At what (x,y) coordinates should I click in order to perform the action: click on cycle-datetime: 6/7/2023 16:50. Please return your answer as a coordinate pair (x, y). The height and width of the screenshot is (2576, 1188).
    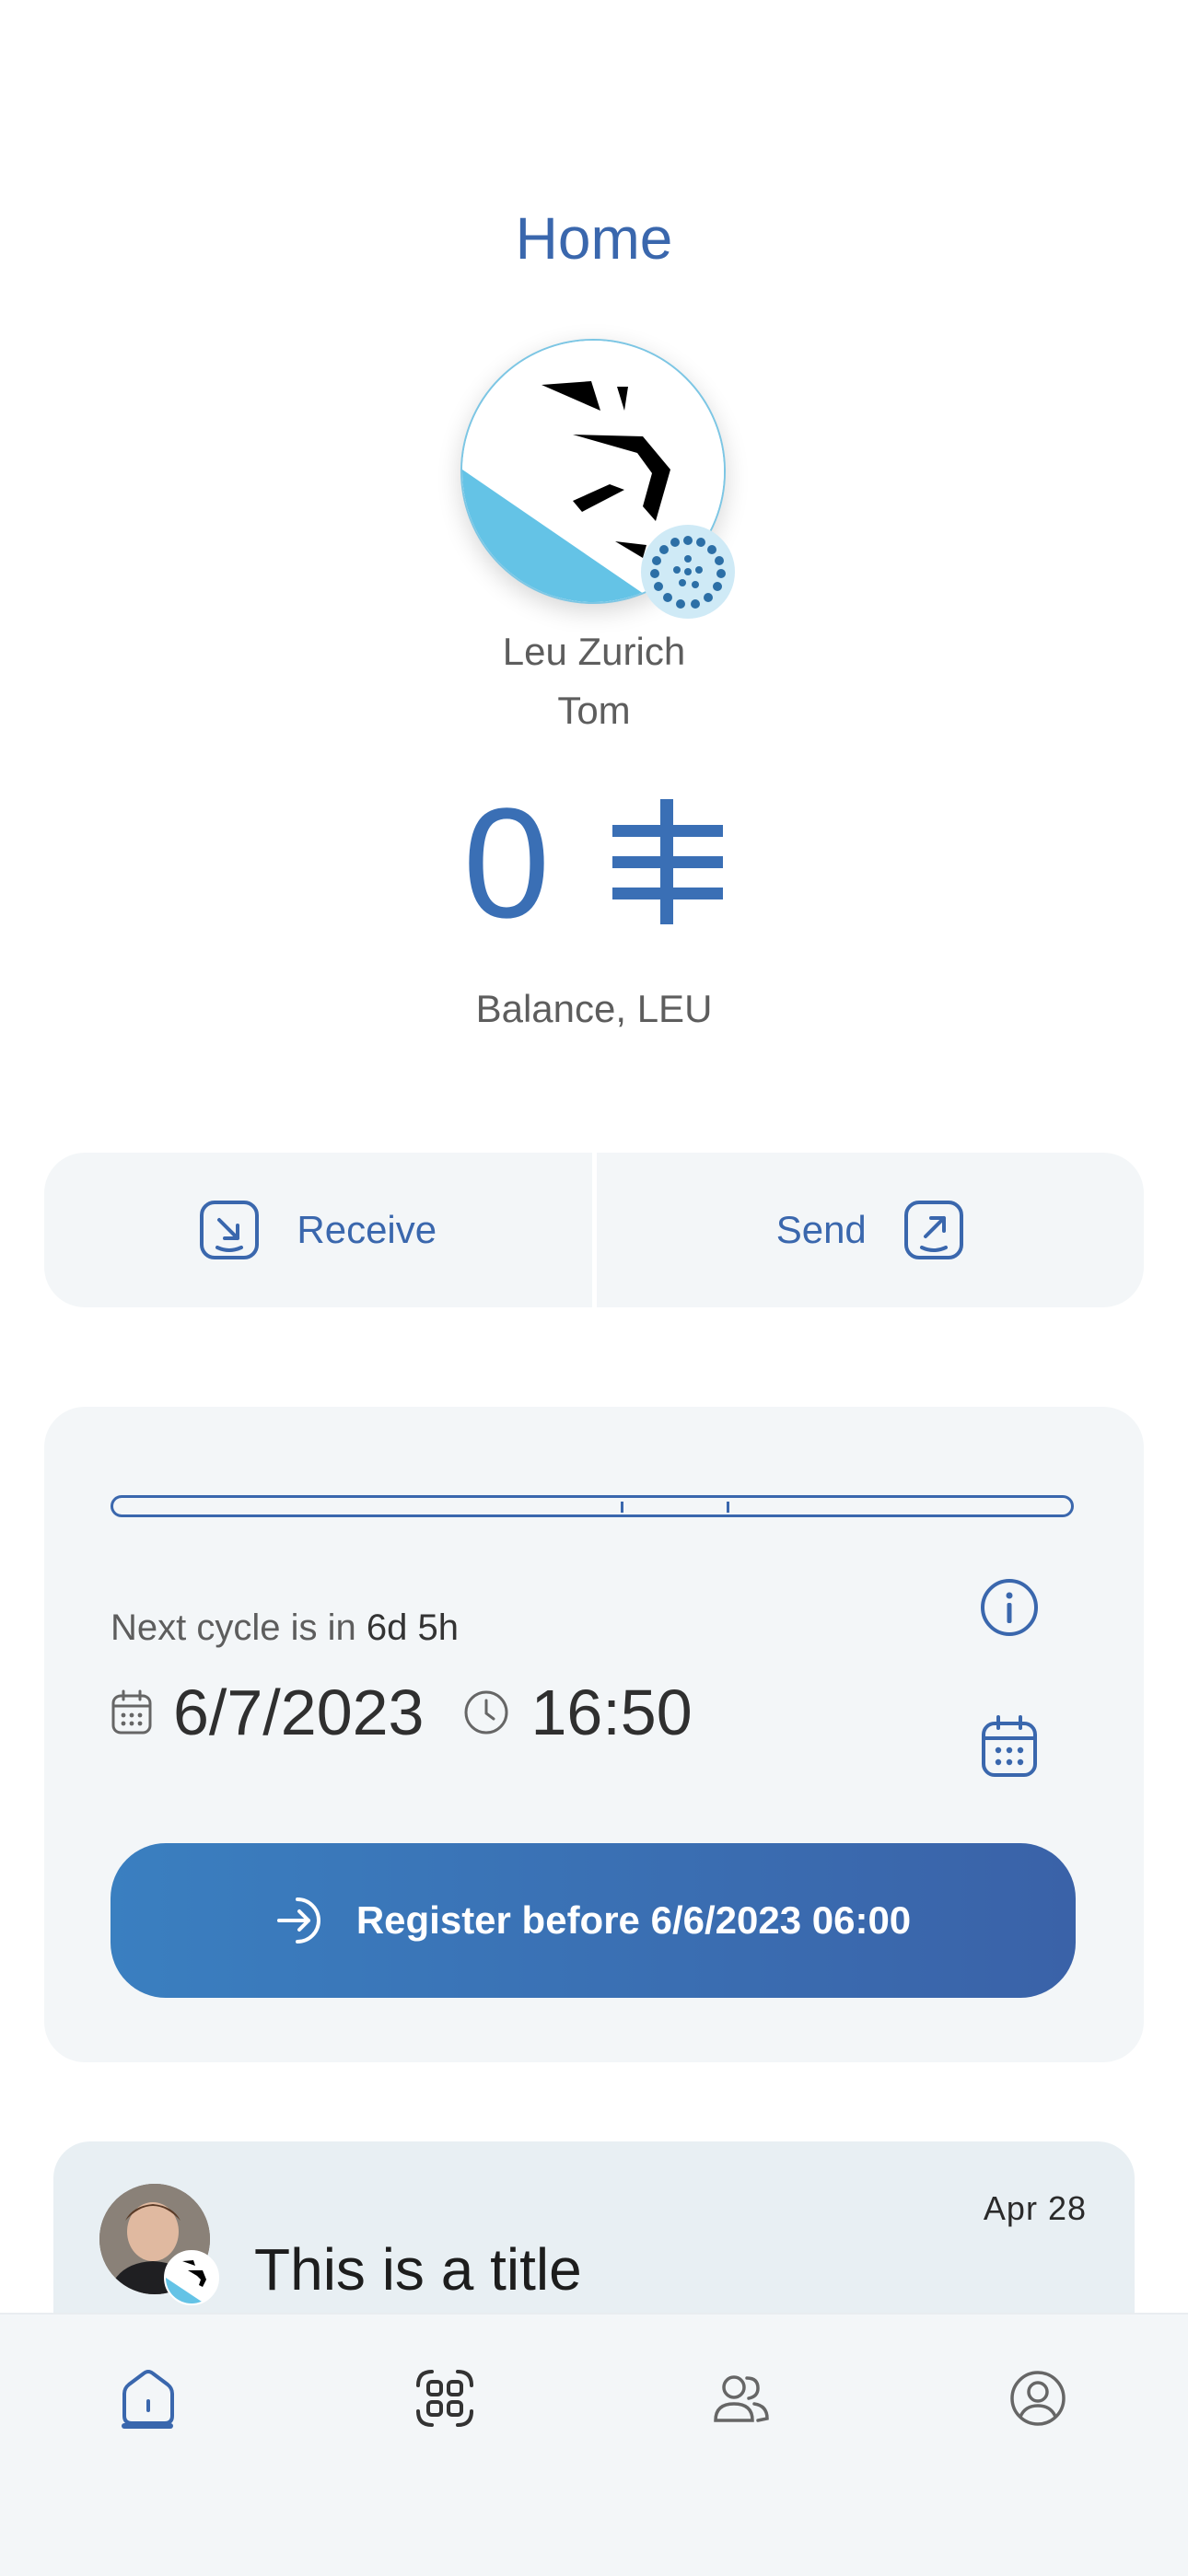
    Looking at the image, I should click on (402, 1712).